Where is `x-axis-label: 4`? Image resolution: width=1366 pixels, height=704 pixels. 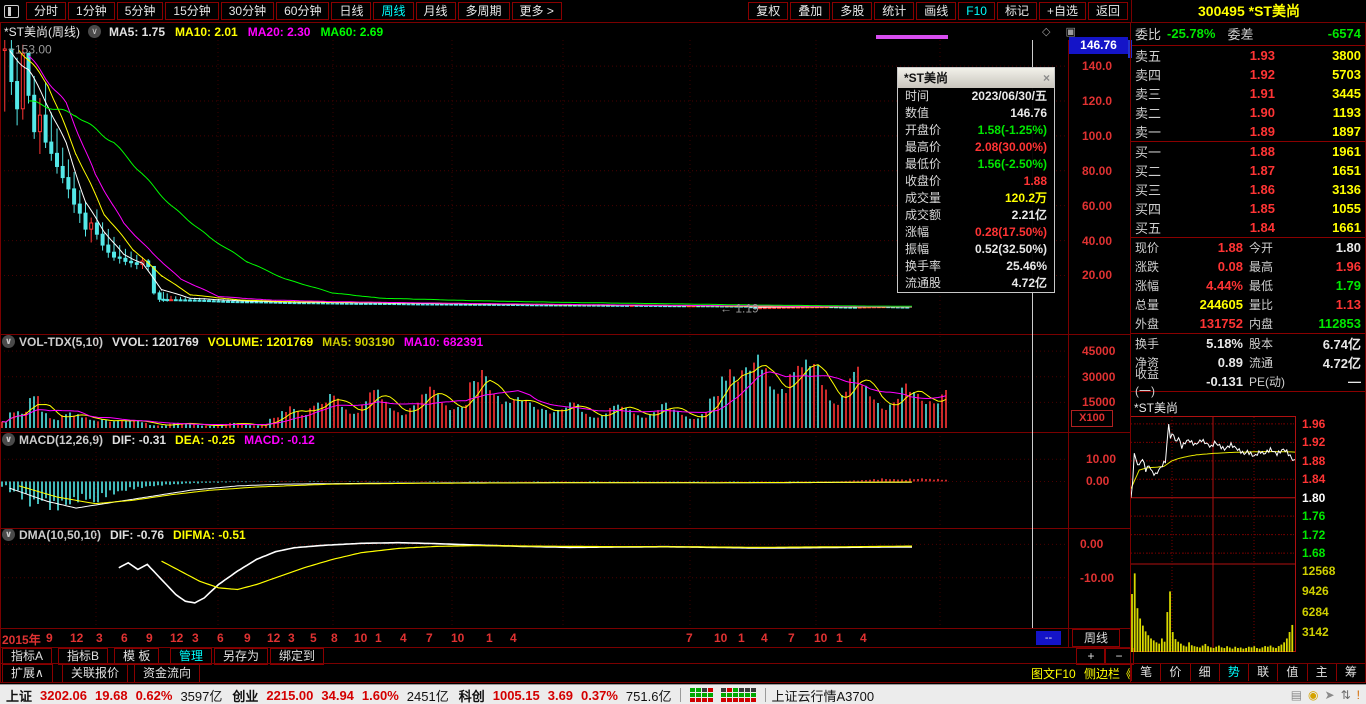 x-axis-label: 4 is located at coordinates (403, 638).